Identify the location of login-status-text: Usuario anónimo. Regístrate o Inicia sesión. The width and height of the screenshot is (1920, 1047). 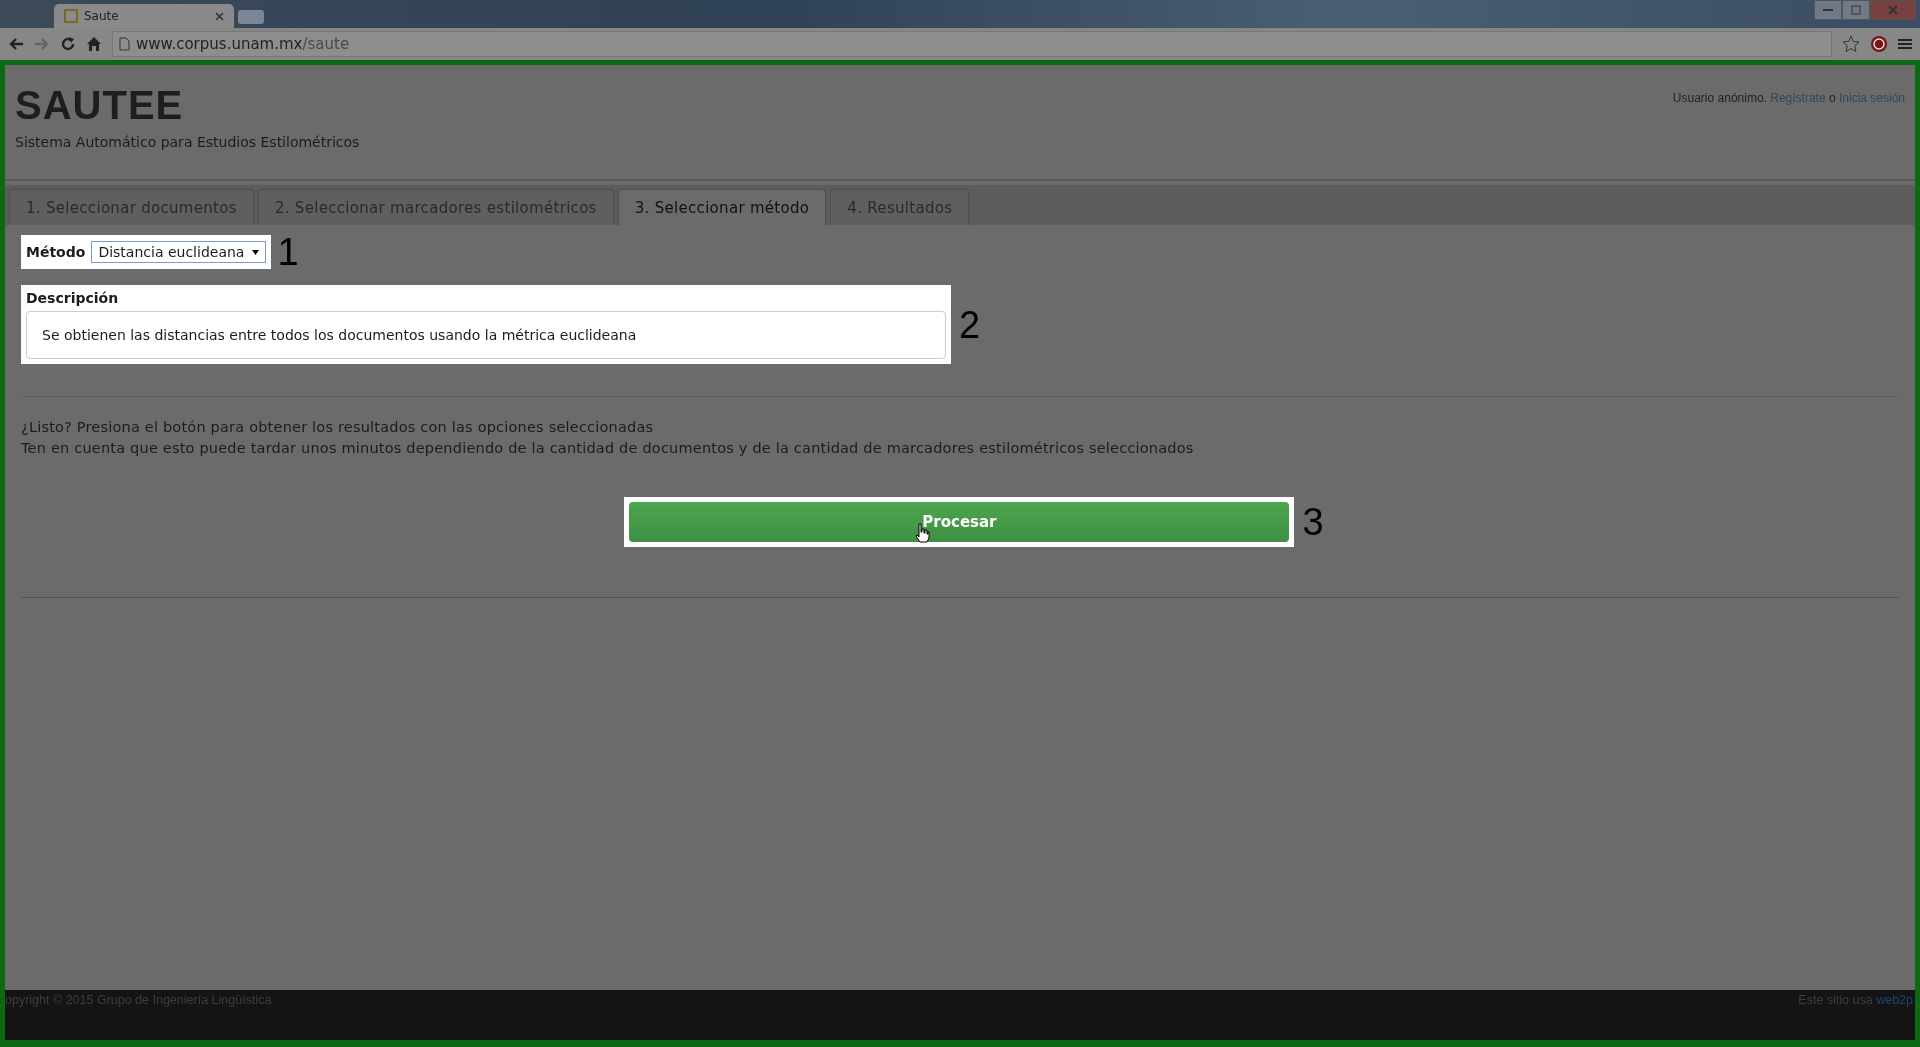
(1788, 98).